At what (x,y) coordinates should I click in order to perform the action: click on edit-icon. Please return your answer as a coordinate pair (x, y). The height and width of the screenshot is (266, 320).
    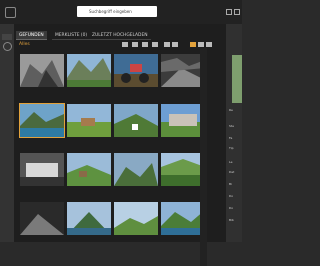
    Looking at the image, I should click on (135, 44).